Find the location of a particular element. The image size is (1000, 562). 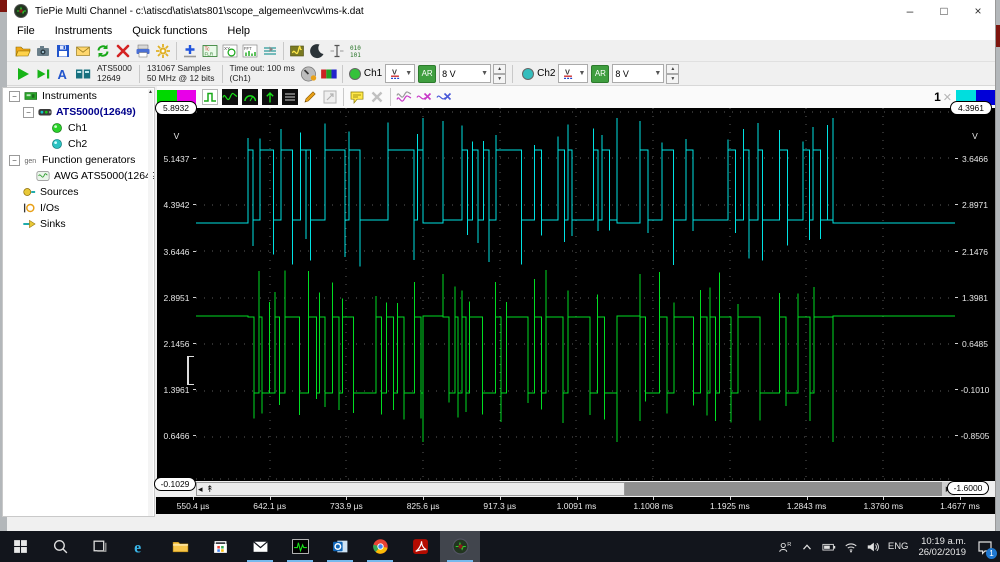

toolbar-refresh-button is located at coordinates (103, 51).